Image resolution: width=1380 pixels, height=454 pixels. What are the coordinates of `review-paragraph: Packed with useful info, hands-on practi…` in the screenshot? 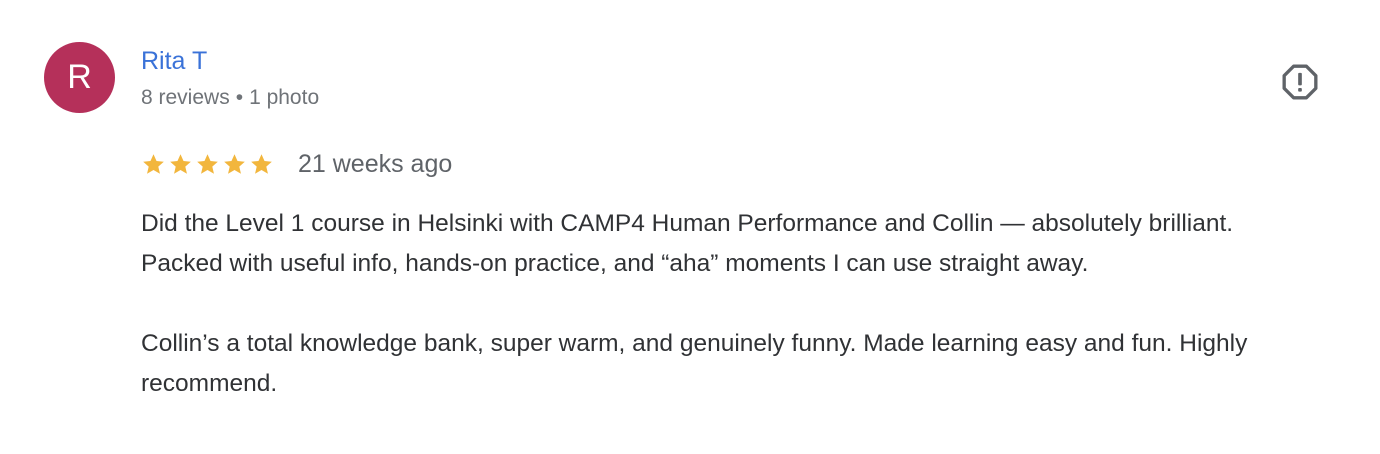 It's located at (615, 263).